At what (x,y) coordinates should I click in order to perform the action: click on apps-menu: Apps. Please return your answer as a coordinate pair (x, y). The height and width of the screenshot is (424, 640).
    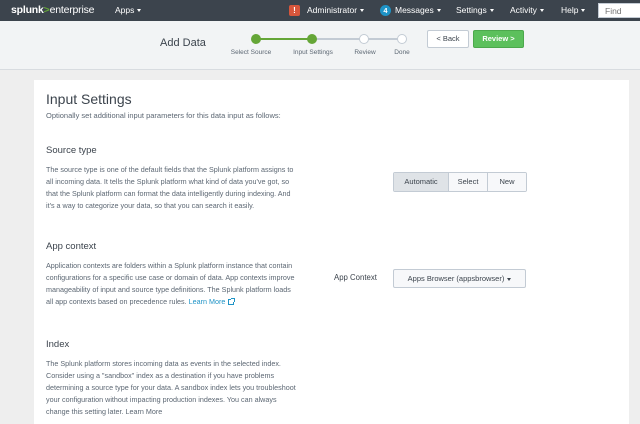
    Looking at the image, I should click on (128, 10).